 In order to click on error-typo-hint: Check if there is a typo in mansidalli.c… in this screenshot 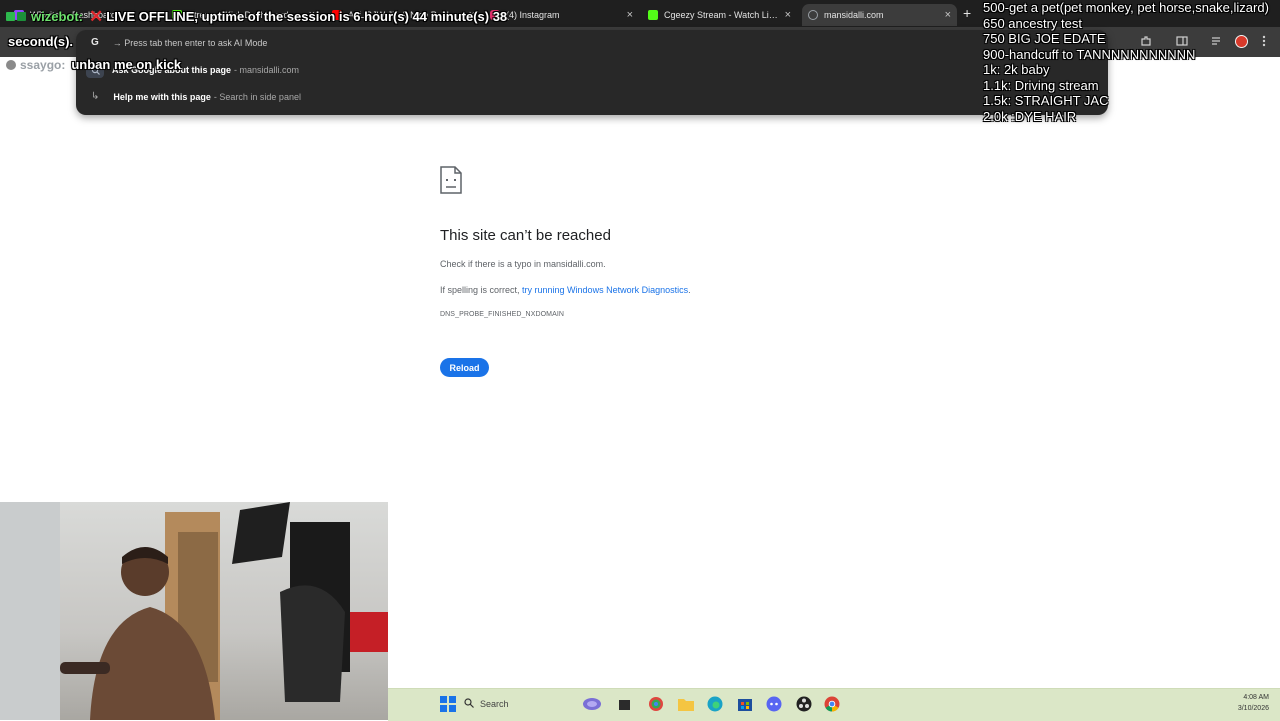, I will do `click(523, 264)`.